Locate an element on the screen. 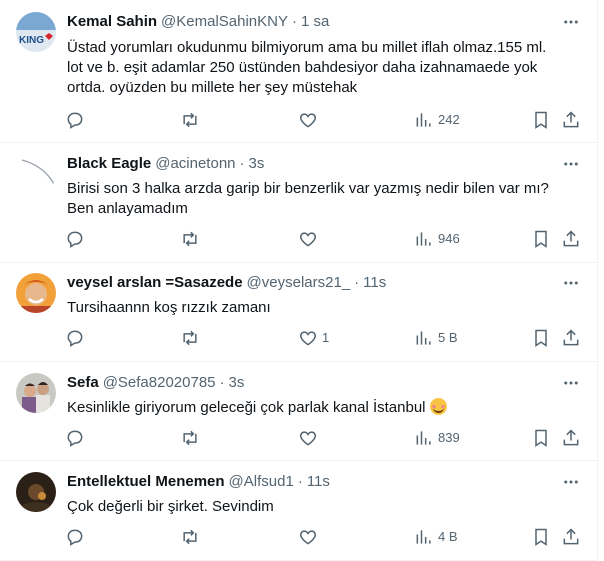 The width and height of the screenshot is (604, 561). views-count: 839 is located at coordinates (449, 437).